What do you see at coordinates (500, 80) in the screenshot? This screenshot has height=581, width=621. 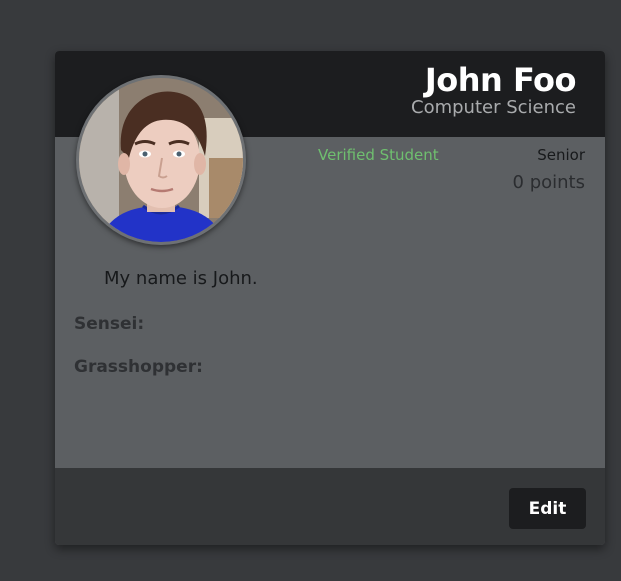 I see `profile-name: John Foo` at bounding box center [500, 80].